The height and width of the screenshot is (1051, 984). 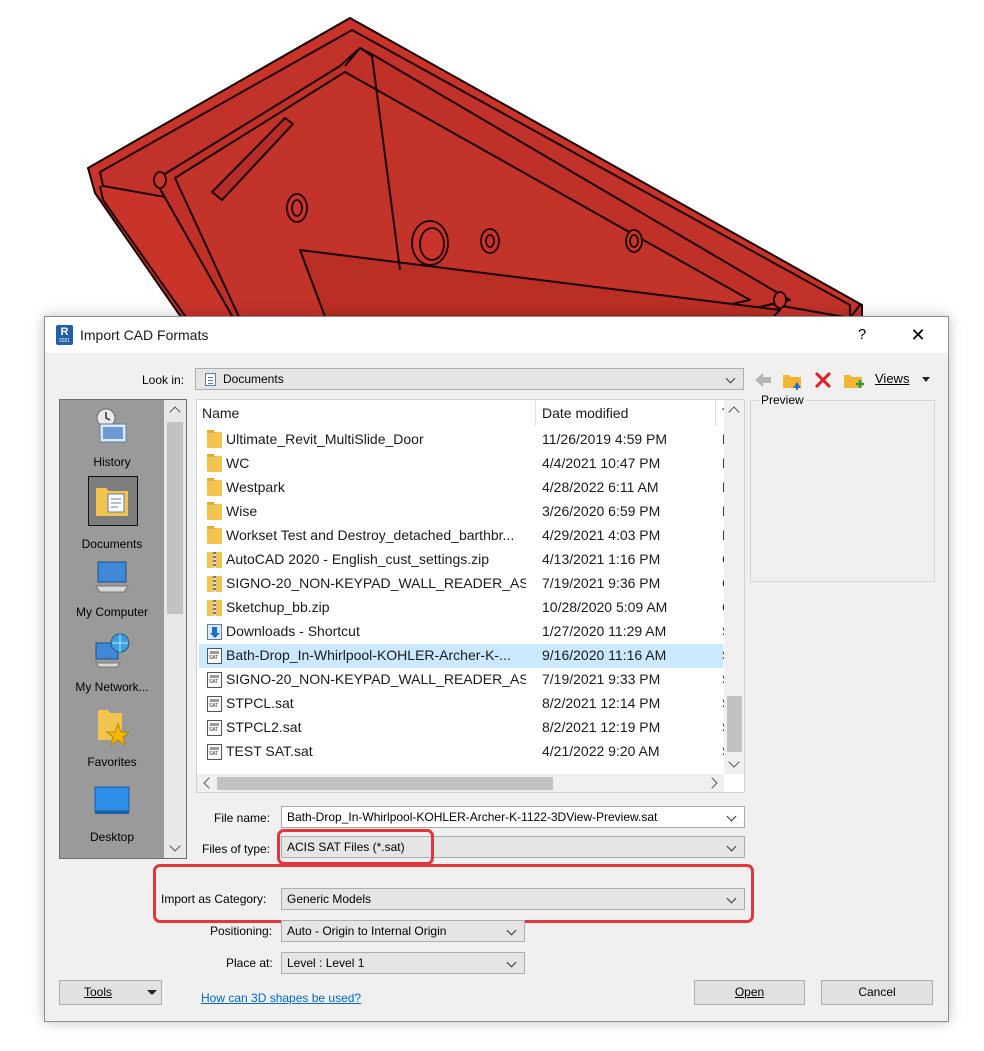 What do you see at coordinates (112, 577) in the screenshot?
I see `computer-icon` at bounding box center [112, 577].